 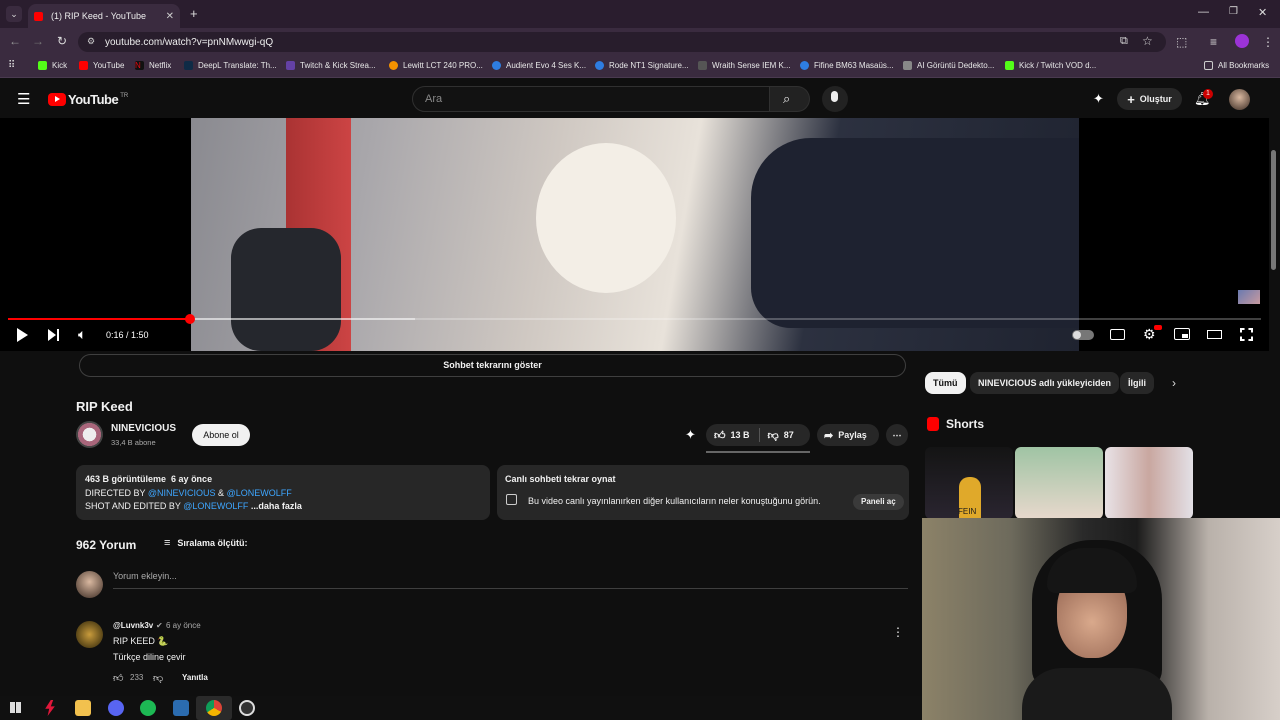 I want to click on comment-menu-icon: ⋮, so click(x=898, y=632).